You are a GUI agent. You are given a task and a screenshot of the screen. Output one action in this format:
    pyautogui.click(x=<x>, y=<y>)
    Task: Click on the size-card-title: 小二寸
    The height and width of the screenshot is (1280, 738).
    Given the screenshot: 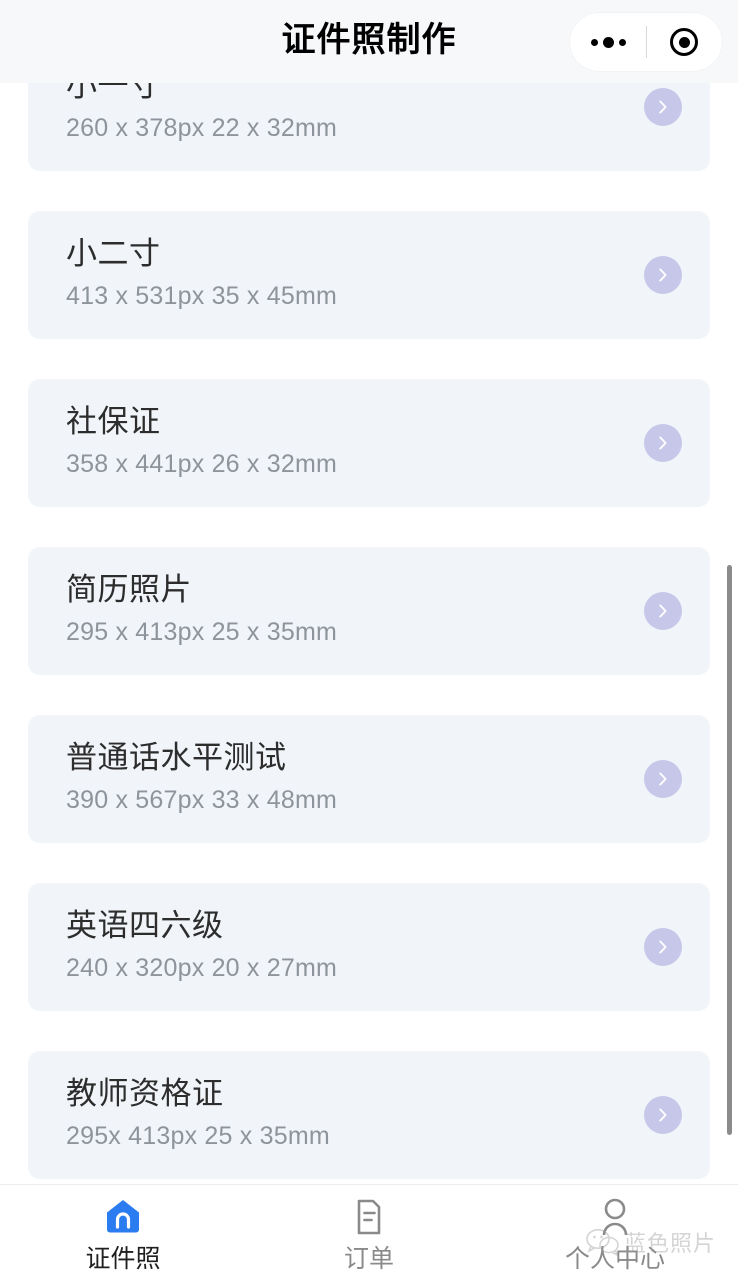 What is the action you would take?
    pyautogui.click(x=113, y=253)
    